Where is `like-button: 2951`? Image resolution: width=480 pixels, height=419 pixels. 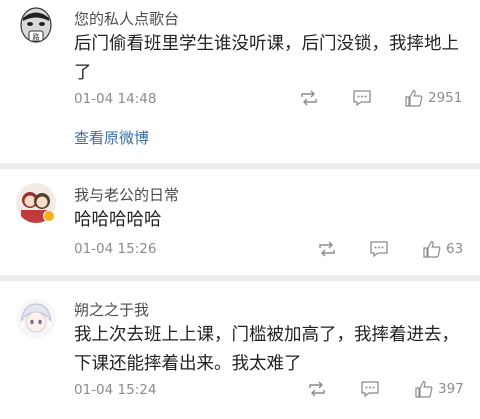 like-button: 2951 is located at coordinates (433, 98).